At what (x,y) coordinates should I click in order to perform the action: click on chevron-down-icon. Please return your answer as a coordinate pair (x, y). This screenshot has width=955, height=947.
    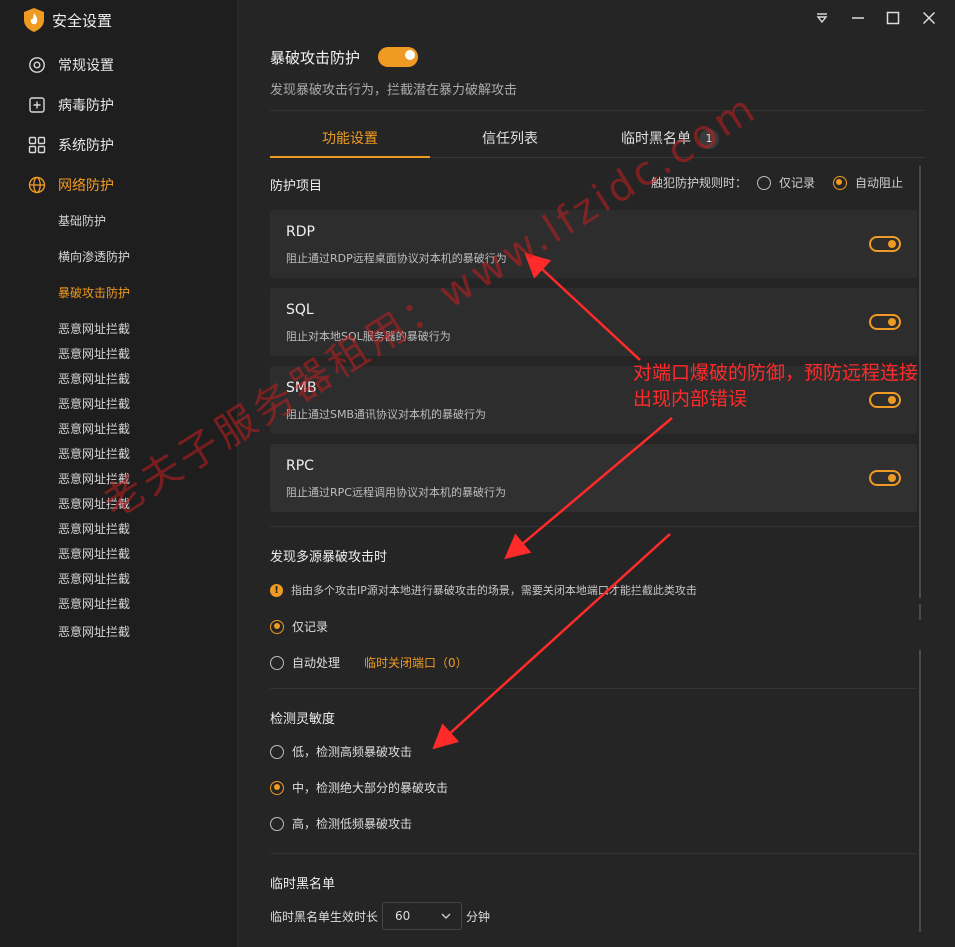
    Looking at the image, I should click on (446, 916).